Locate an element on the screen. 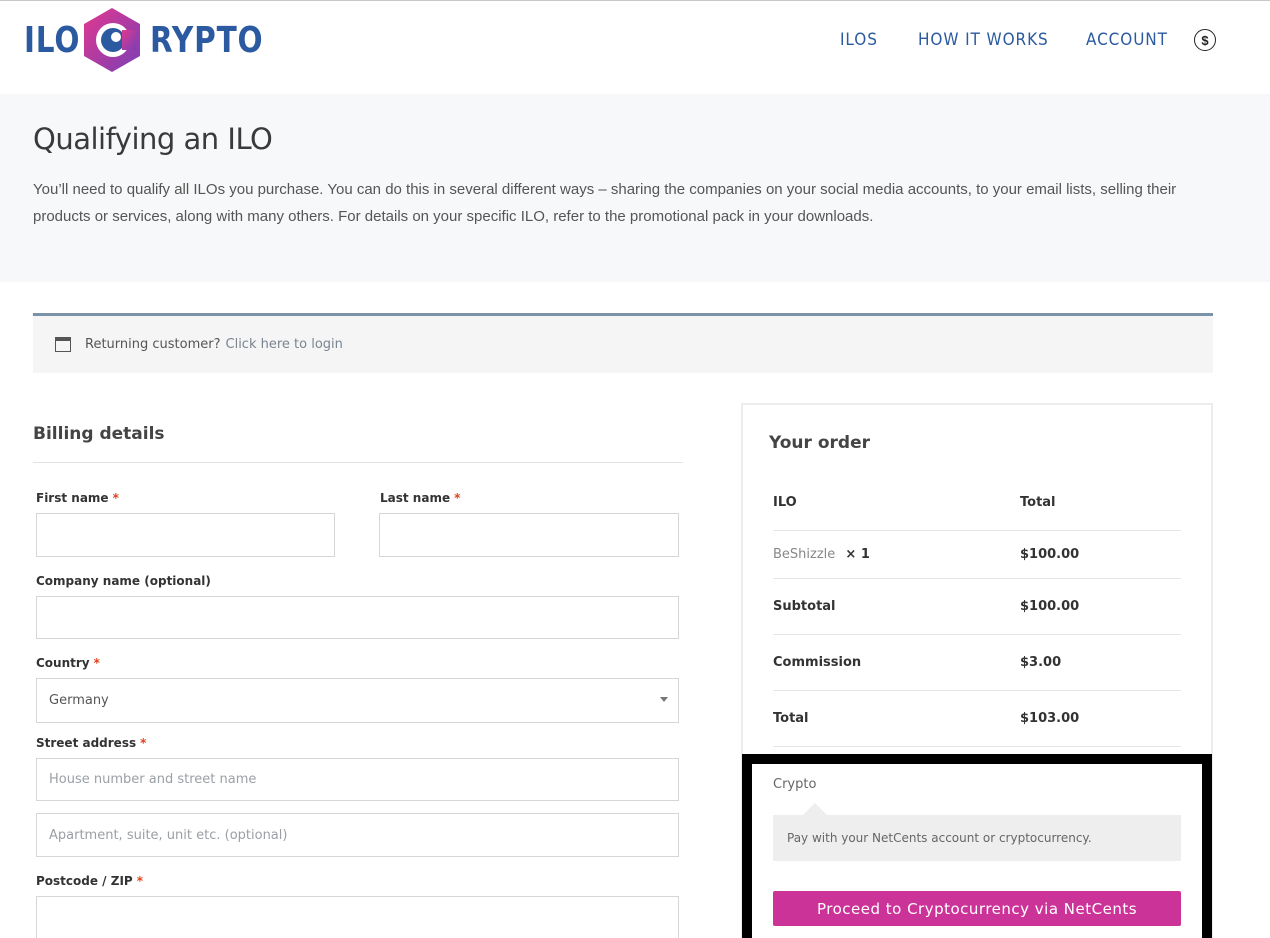 Image resolution: width=1270 pixels, height=938 pixels. company-label: Company name (optional) is located at coordinates (123, 581).